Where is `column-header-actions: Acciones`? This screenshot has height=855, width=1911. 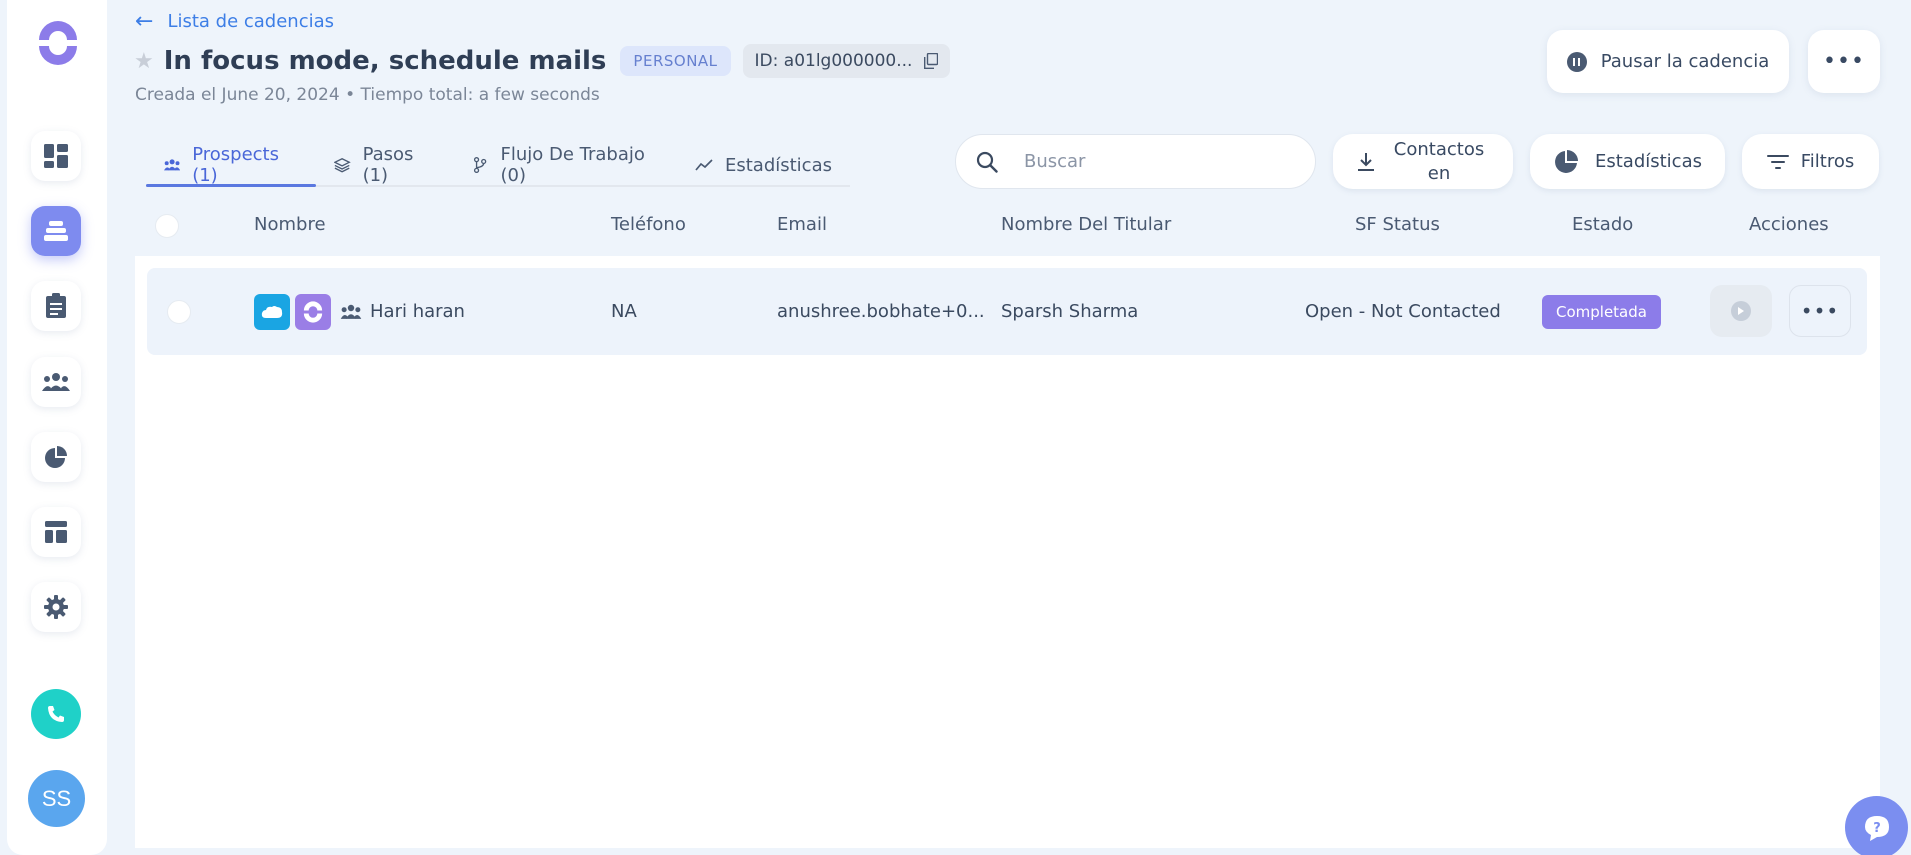
column-header-actions: Acciones is located at coordinates (1789, 224).